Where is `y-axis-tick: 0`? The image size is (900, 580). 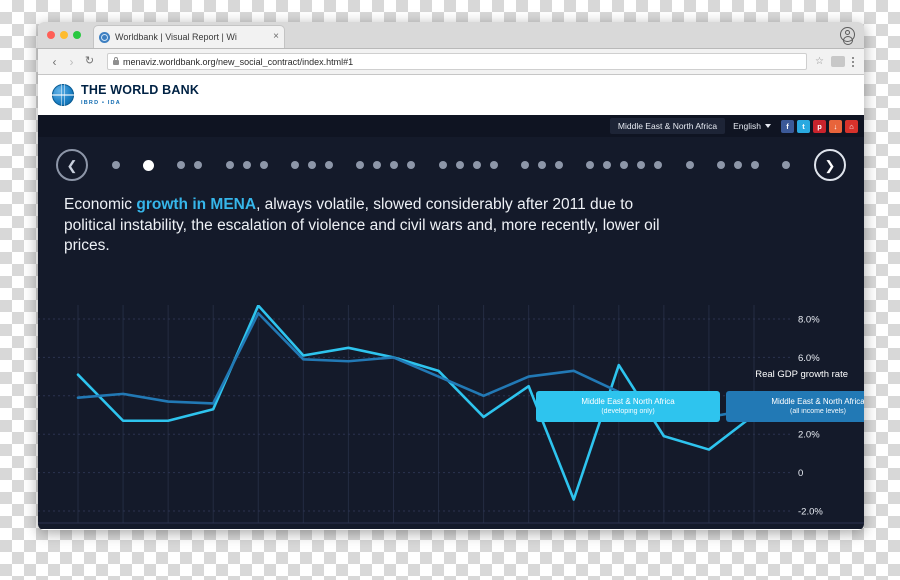 y-axis-tick: 0 is located at coordinates (800, 473).